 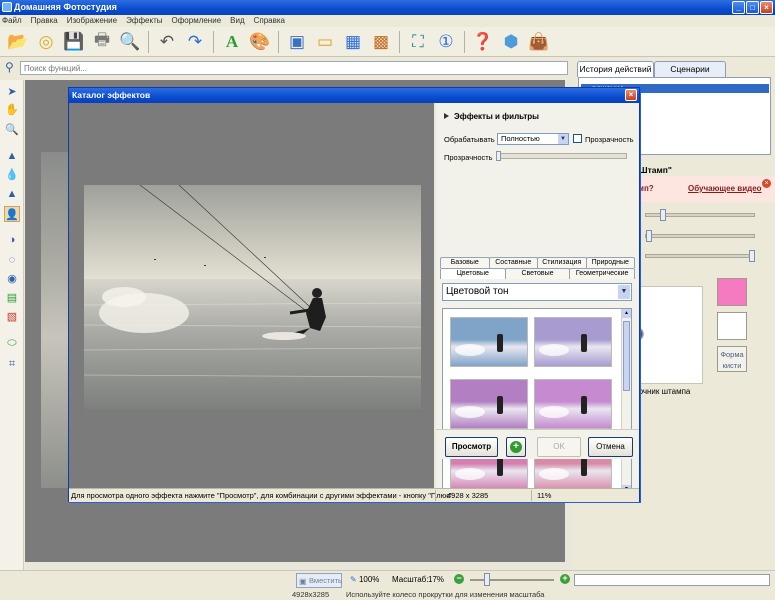 What do you see at coordinates (196, 21) in the screenshot?
I see `menu-design: Оформление` at bounding box center [196, 21].